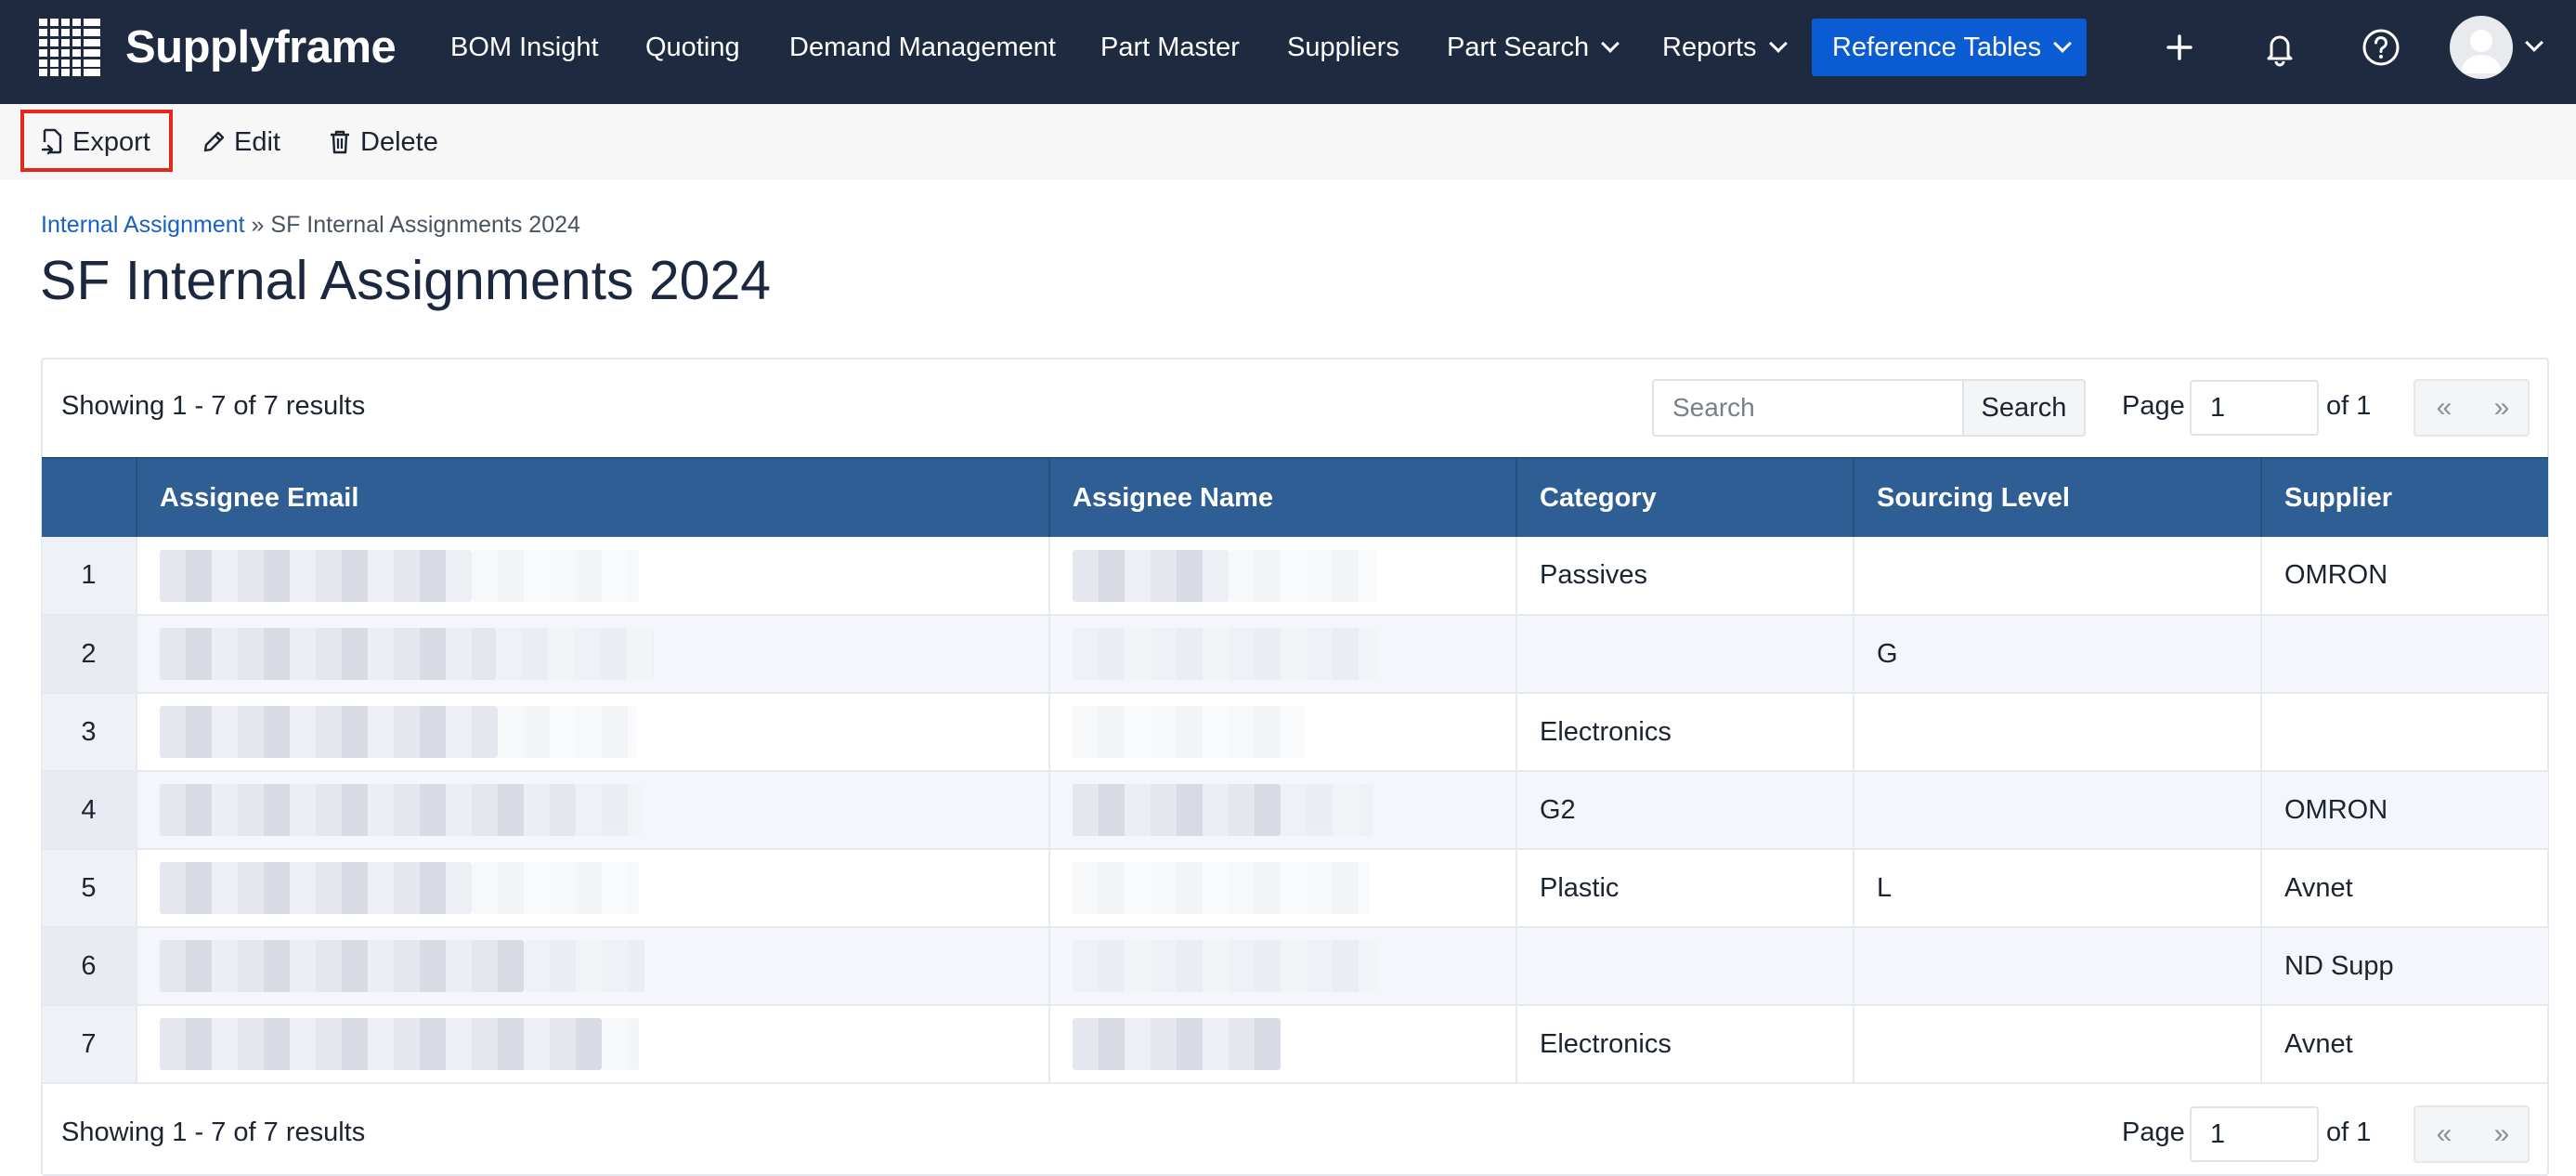 The width and height of the screenshot is (2576, 1176). I want to click on table-row: 4 G2 OMRON, so click(1295, 810).